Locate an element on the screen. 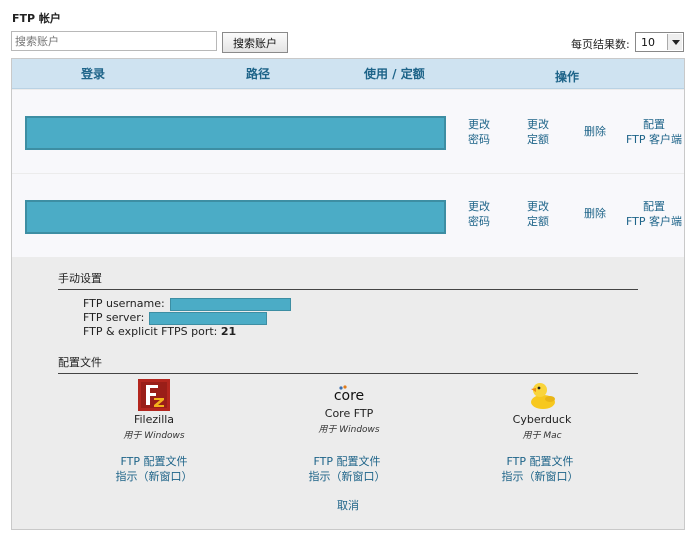 The width and height of the screenshot is (699, 541). ftp-username-label: FTP username: is located at coordinates (124, 303).